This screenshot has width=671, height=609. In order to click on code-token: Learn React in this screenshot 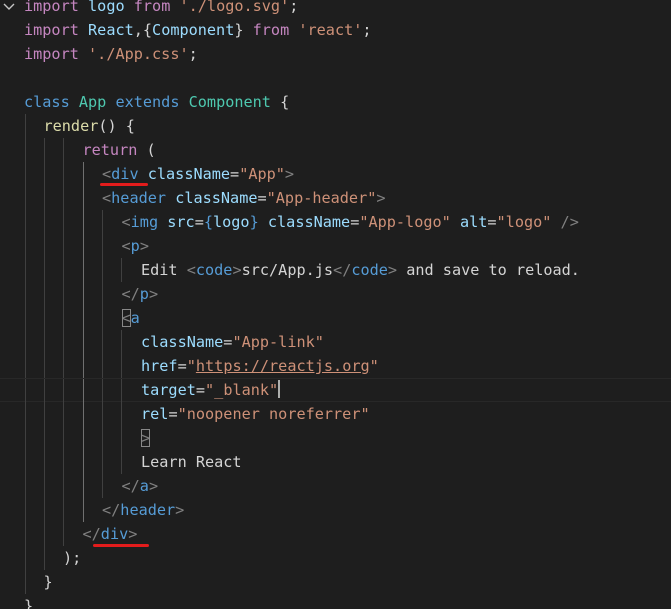, I will do `click(191, 462)`.